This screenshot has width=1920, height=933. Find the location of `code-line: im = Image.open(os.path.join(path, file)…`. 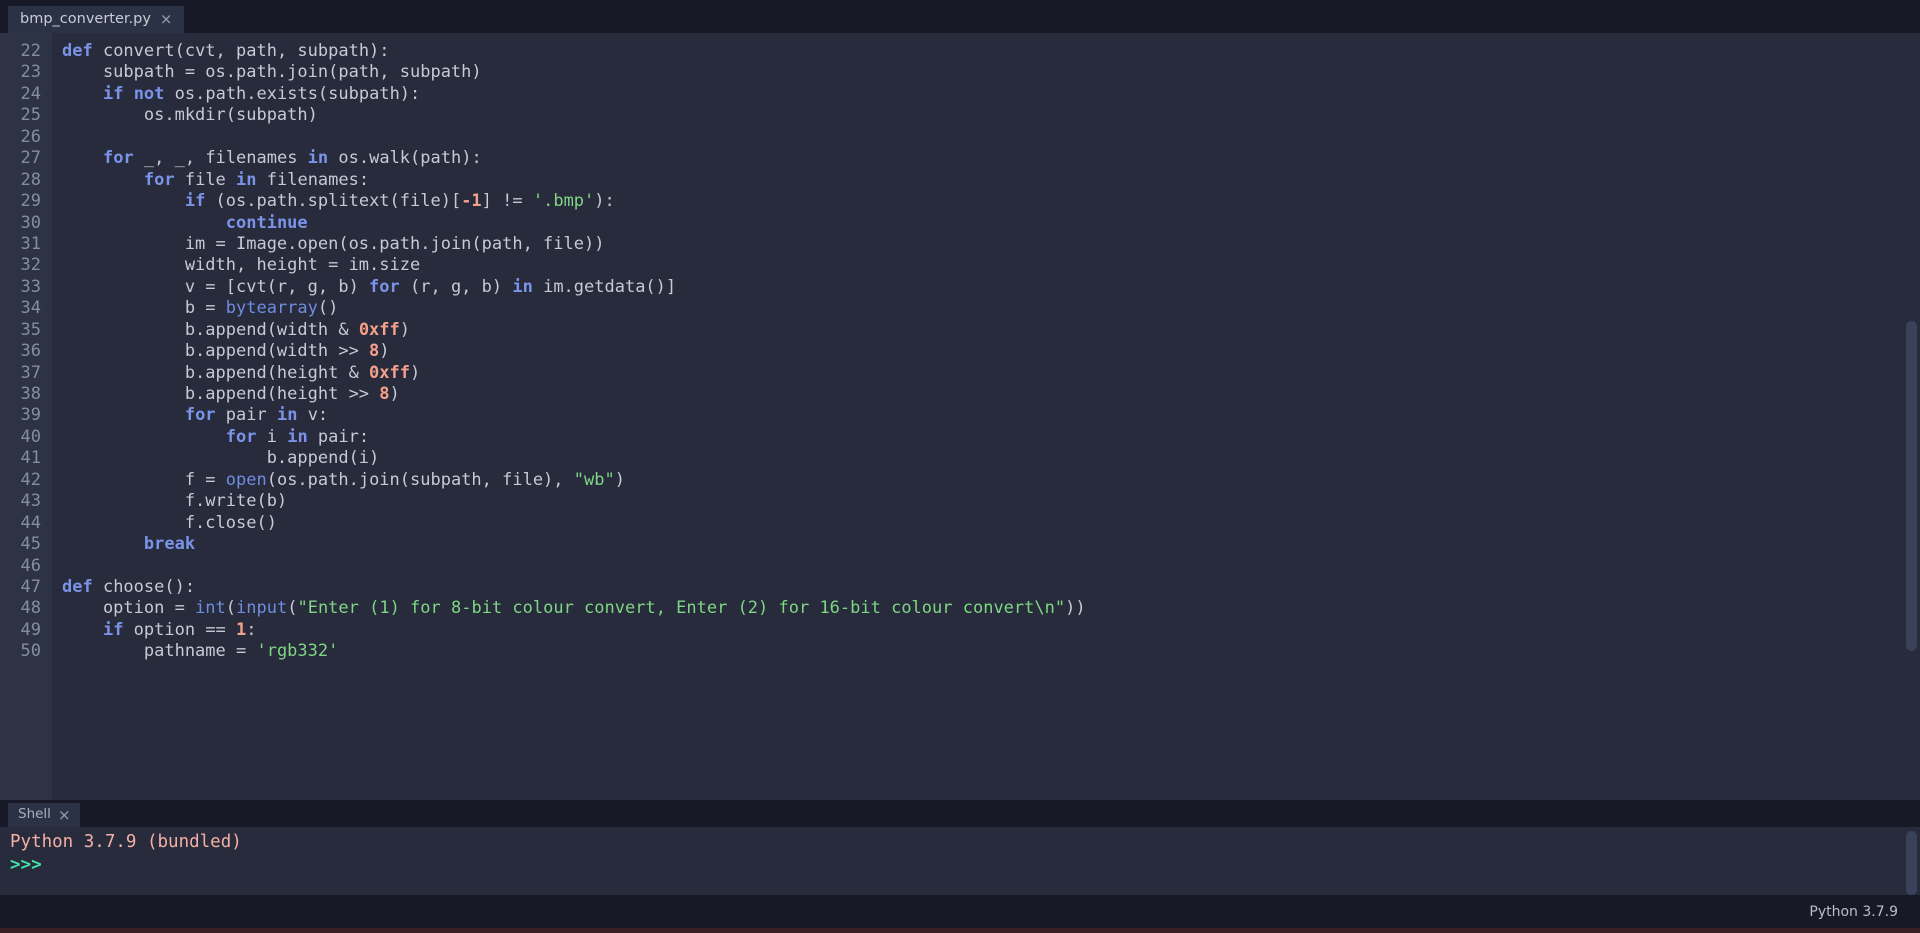

code-line: im = Image.open(os.path.join(path, file)… is located at coordinates (991, 244).